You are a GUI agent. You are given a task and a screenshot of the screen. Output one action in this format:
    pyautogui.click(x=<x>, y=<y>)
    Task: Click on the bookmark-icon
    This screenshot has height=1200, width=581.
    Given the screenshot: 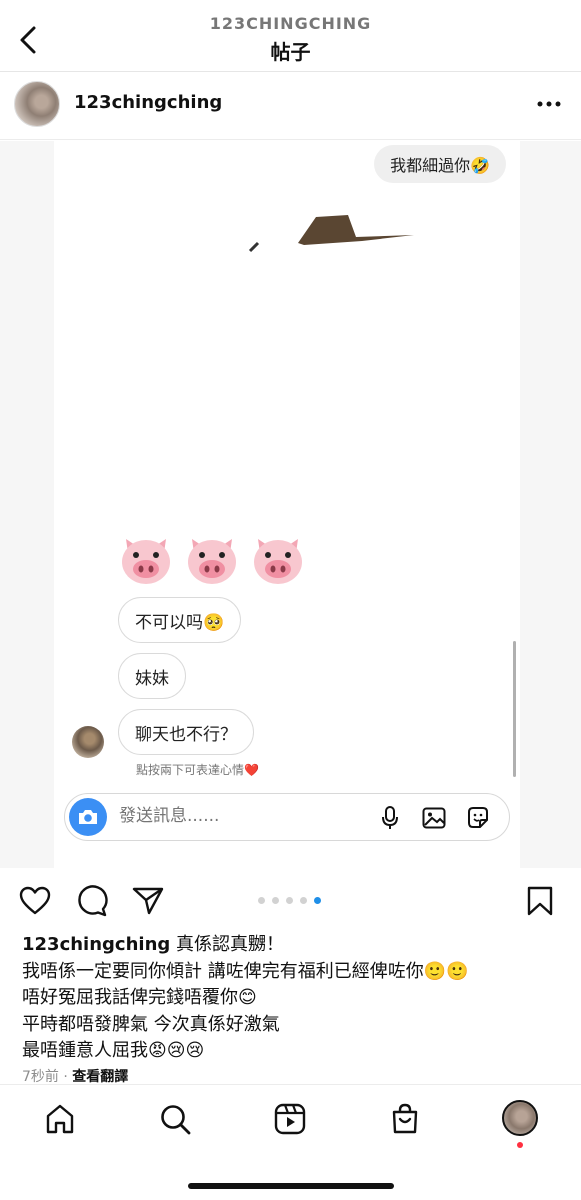 What is the action you would take?
    pyautogui.click(x=540, y=901)
    